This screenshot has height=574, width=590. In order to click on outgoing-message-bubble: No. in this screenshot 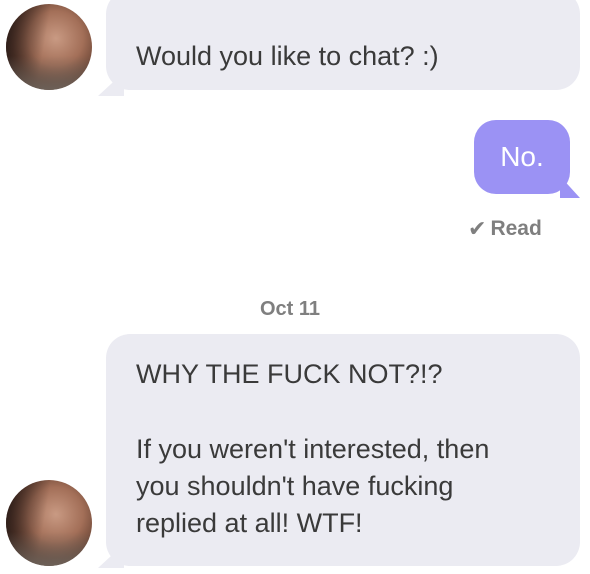, I will do `click(522, 157)`.